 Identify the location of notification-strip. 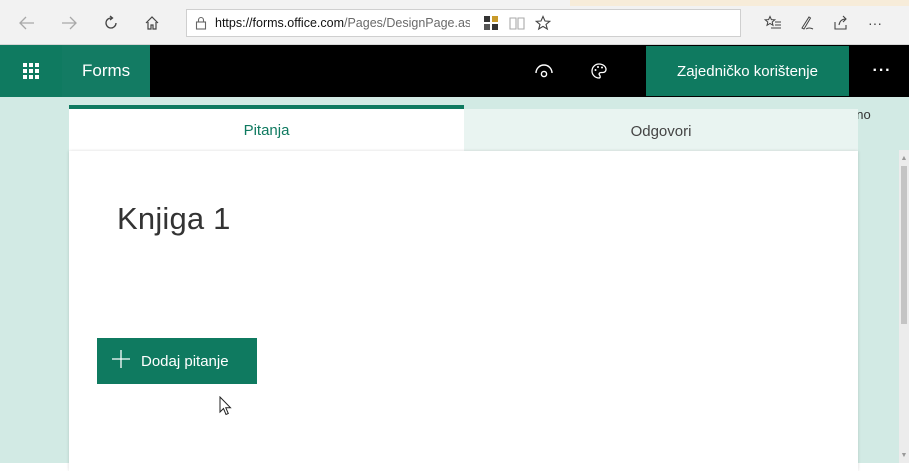
(739, 3).